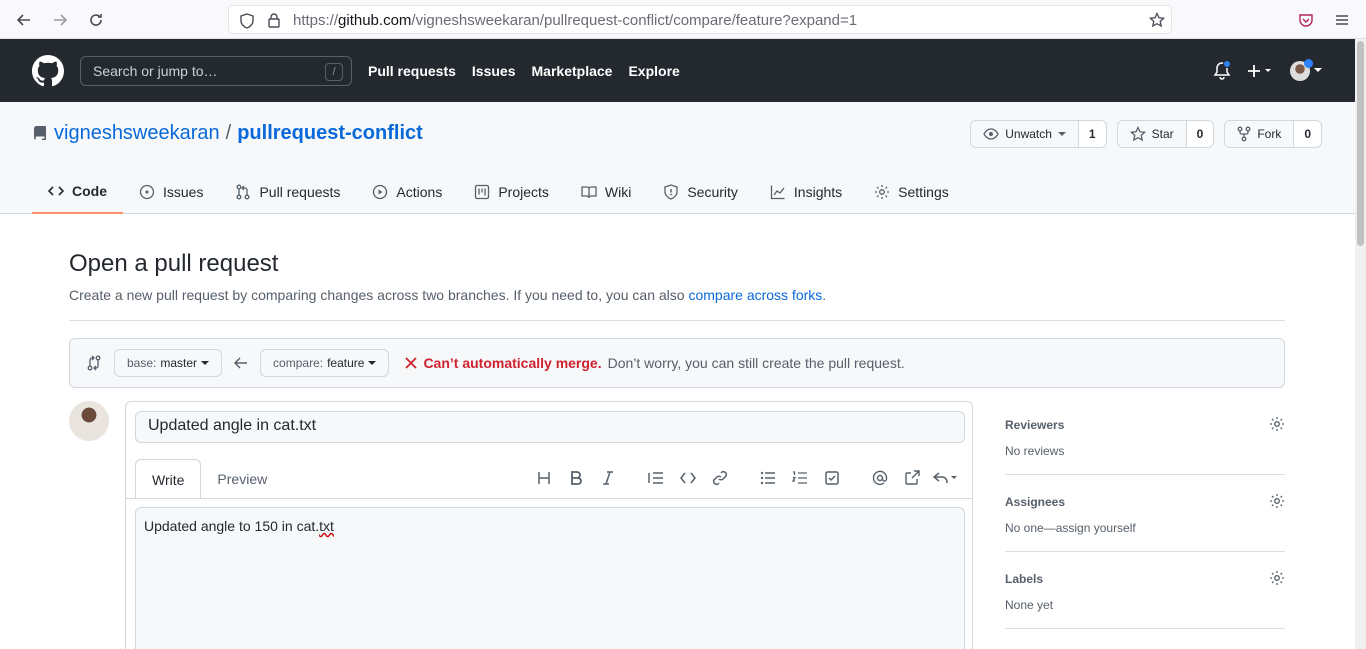 This screenshot has height=649, width=1366. I want to click on create-new-plus-icon, so click(1260, 71).